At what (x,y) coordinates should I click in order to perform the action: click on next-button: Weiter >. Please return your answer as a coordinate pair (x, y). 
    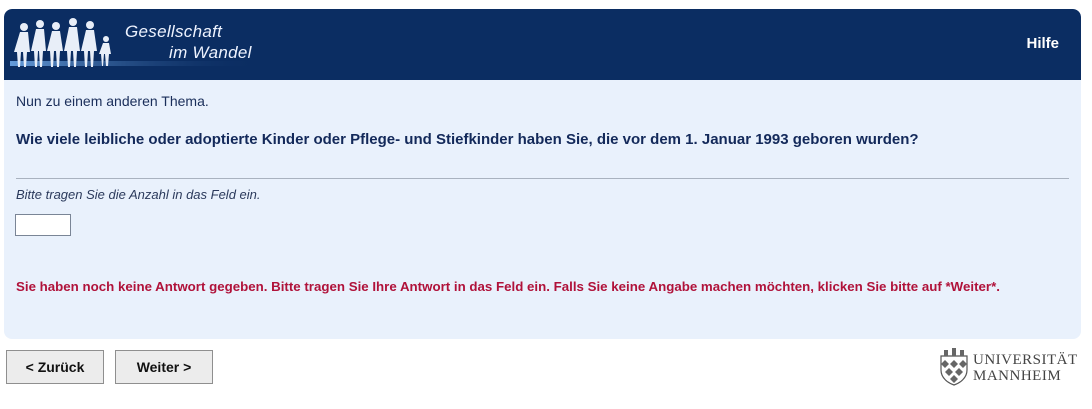
    Looking at the image, I should click on (164, 367).